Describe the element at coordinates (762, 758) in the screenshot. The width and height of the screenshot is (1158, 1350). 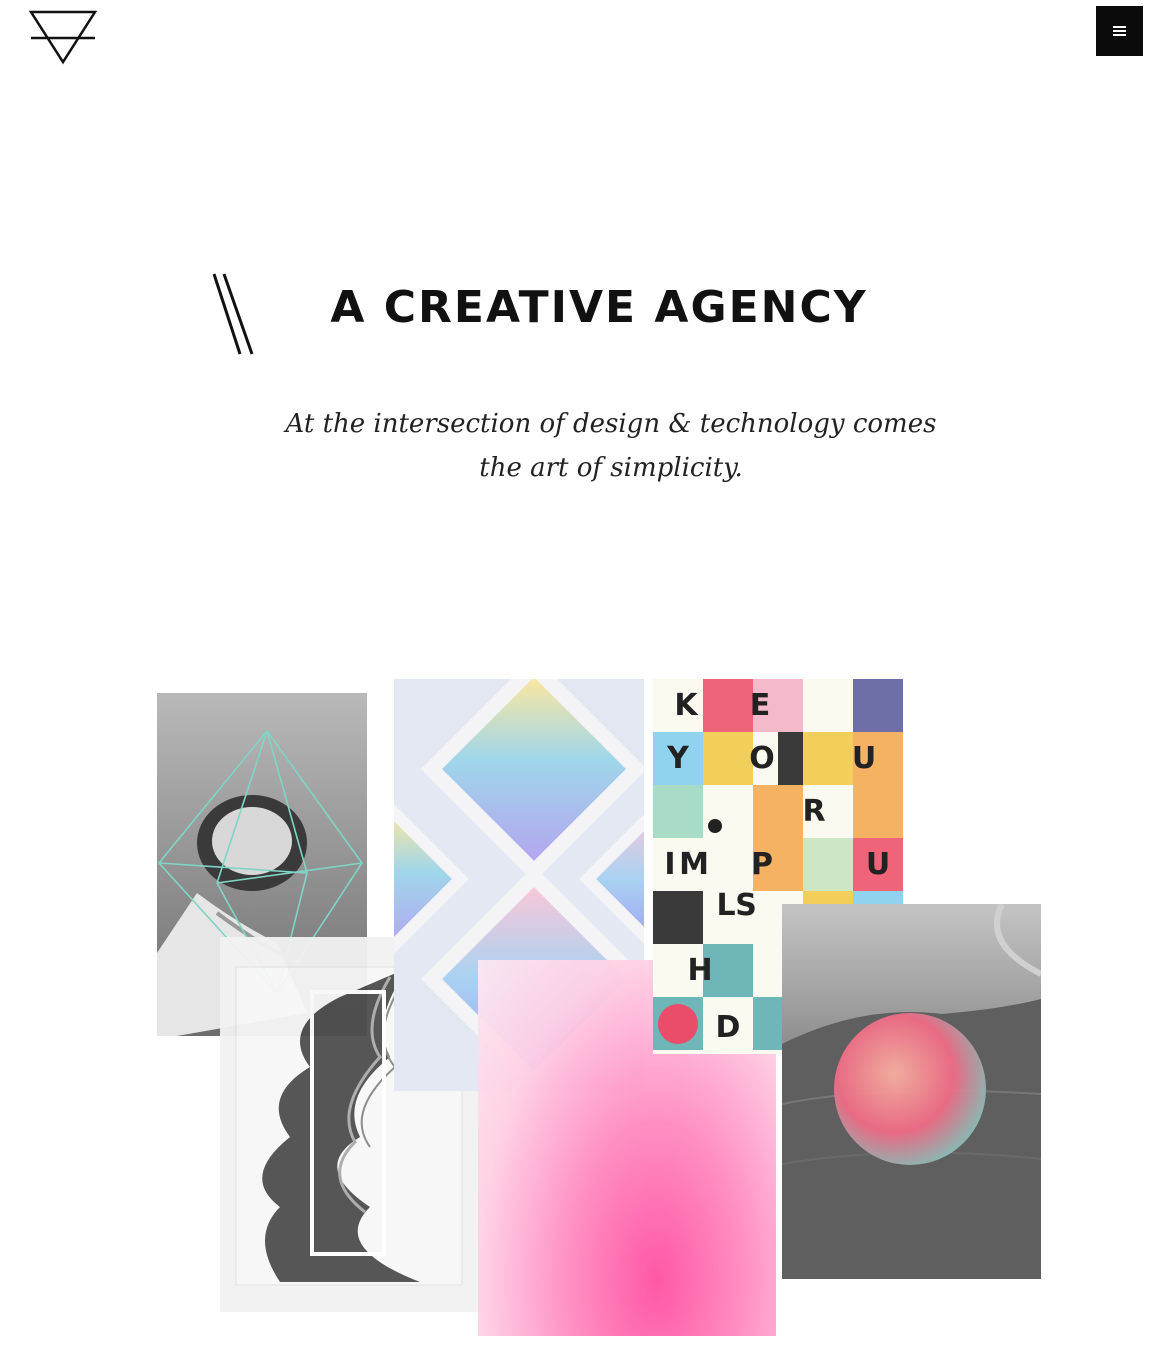
I see `poster-letter: O` at that location.